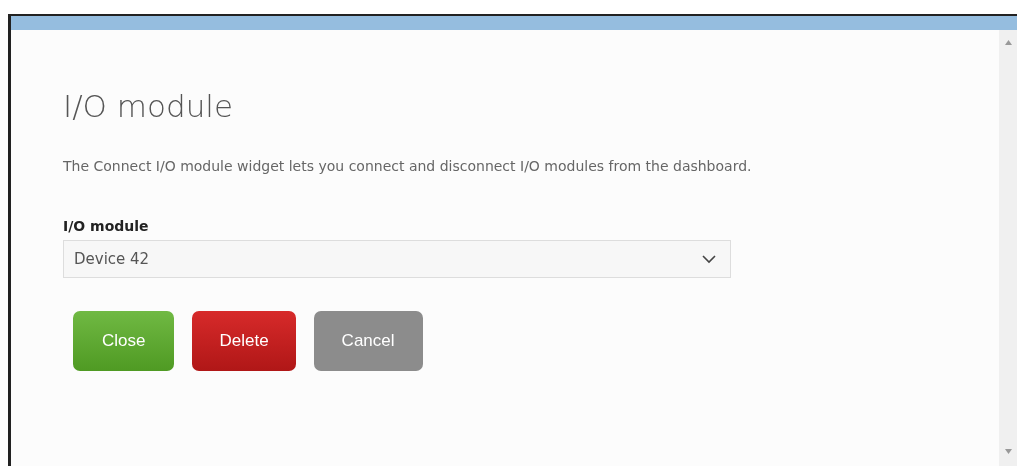 The width and height of the screenshot is (1017, 466). Describe the element at coordinates (244, 341) in the screenshot. I see `delete-button: Delete` at that location.